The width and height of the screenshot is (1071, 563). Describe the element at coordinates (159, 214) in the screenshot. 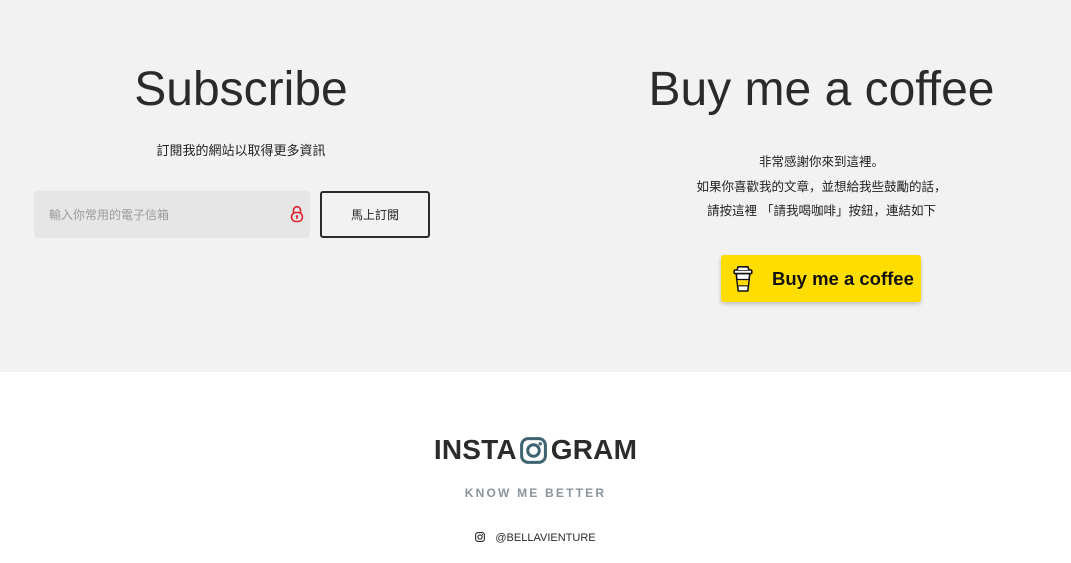

I see `email-field` at that location.